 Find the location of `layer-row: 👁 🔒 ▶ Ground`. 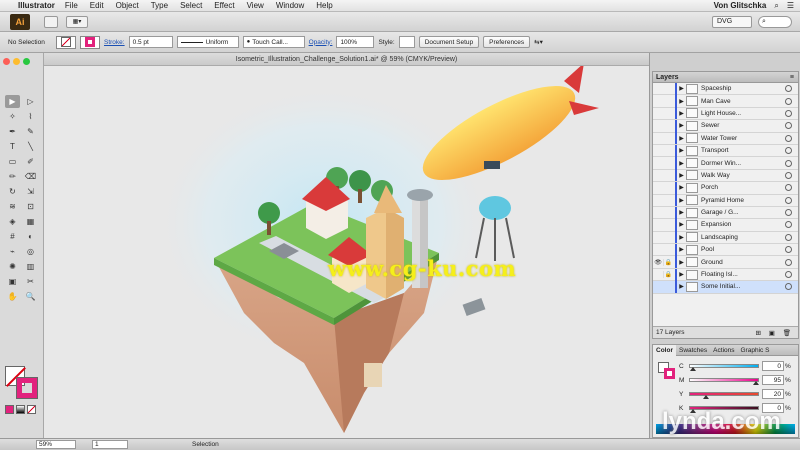

layer-row: 👁 🔒 ▶ Ground is located at coordinates (725, 262).